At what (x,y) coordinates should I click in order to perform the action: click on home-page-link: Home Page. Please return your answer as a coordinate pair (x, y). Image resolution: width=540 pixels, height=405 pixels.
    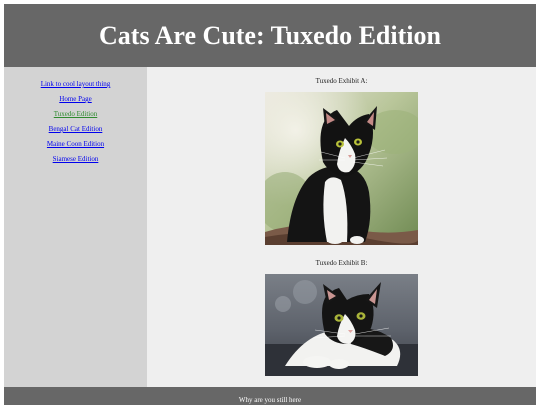
    Looking at the image, I should click on (75, 99).